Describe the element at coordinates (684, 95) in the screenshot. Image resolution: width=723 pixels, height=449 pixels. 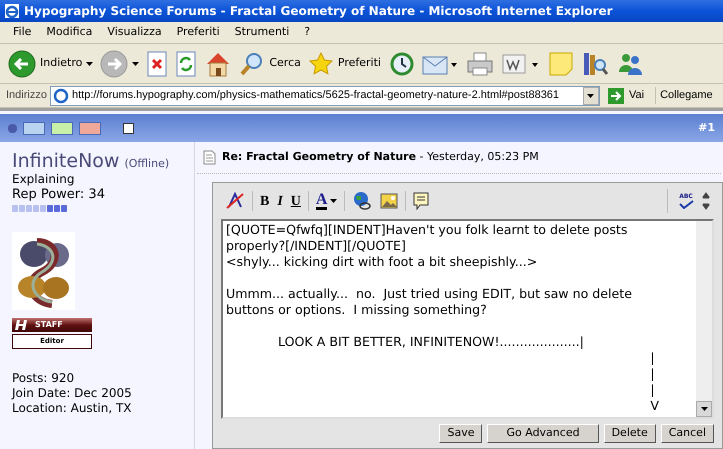
I see `links-label: Collegame` at that location.